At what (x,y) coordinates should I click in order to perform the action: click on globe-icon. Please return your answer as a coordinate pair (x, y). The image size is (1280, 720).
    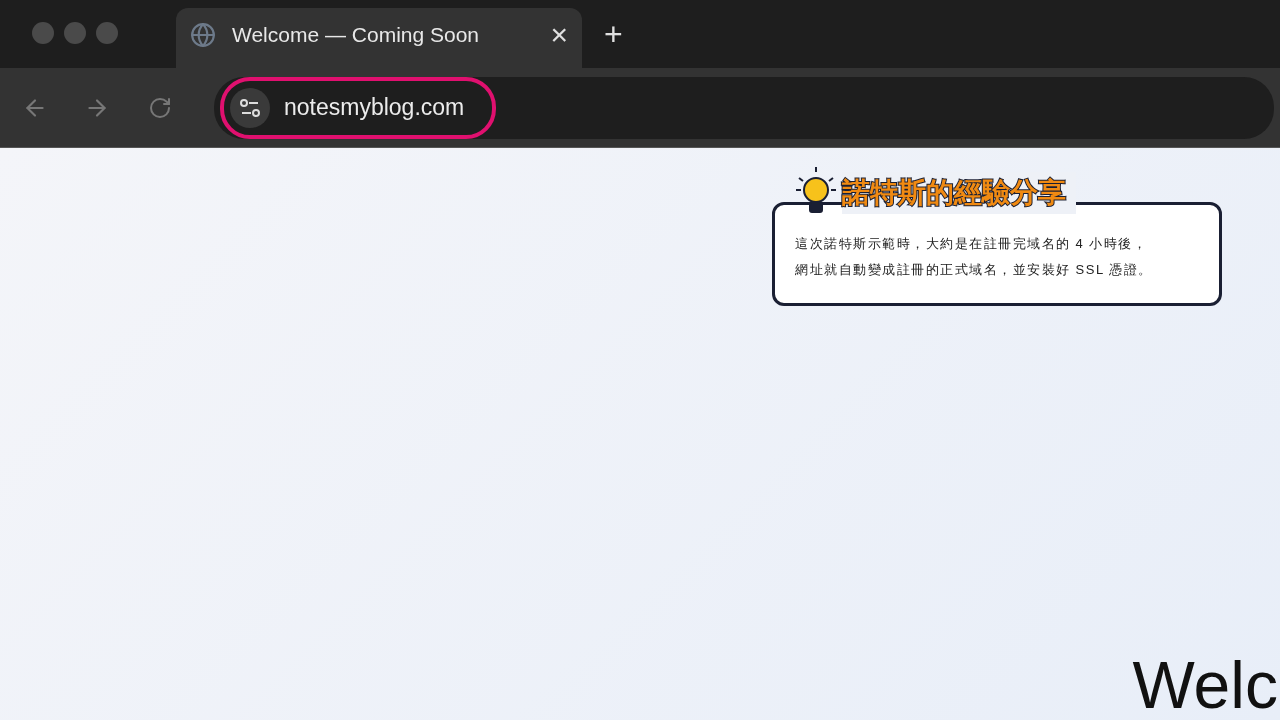
    Looking at the image, I should click on (203, 35).